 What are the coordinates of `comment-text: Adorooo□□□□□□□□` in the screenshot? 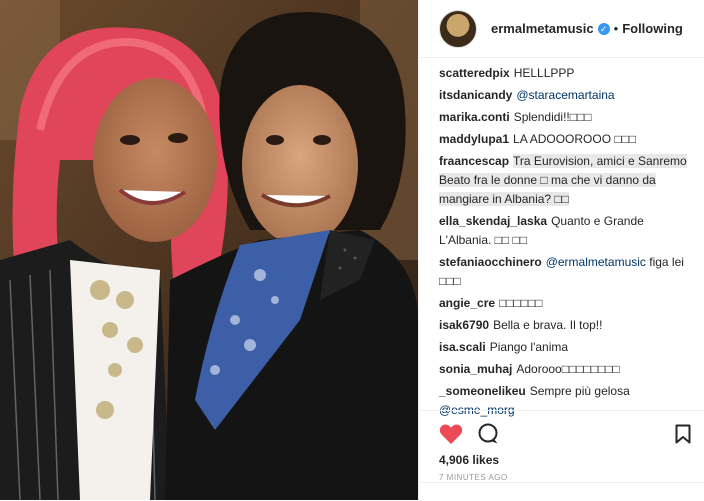 It's located at (568, 369).